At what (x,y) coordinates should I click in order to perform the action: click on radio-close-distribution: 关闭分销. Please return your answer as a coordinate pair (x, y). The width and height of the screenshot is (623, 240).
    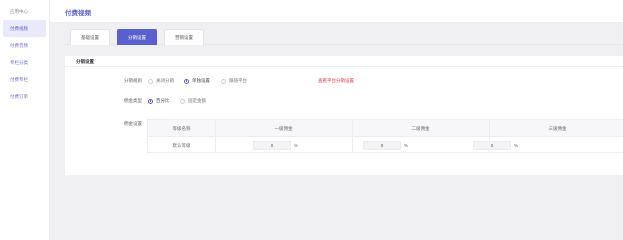
    Looking at the image, I should click on (161, 81).